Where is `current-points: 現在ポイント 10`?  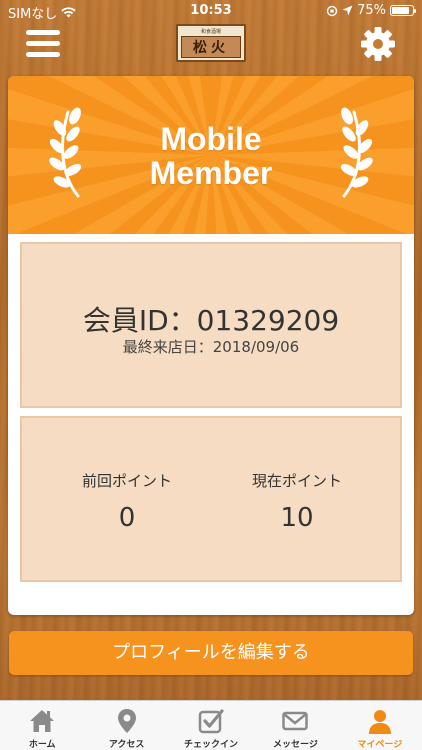 current-points: 現在ポイント 10 is located at coordinates (297, 501).